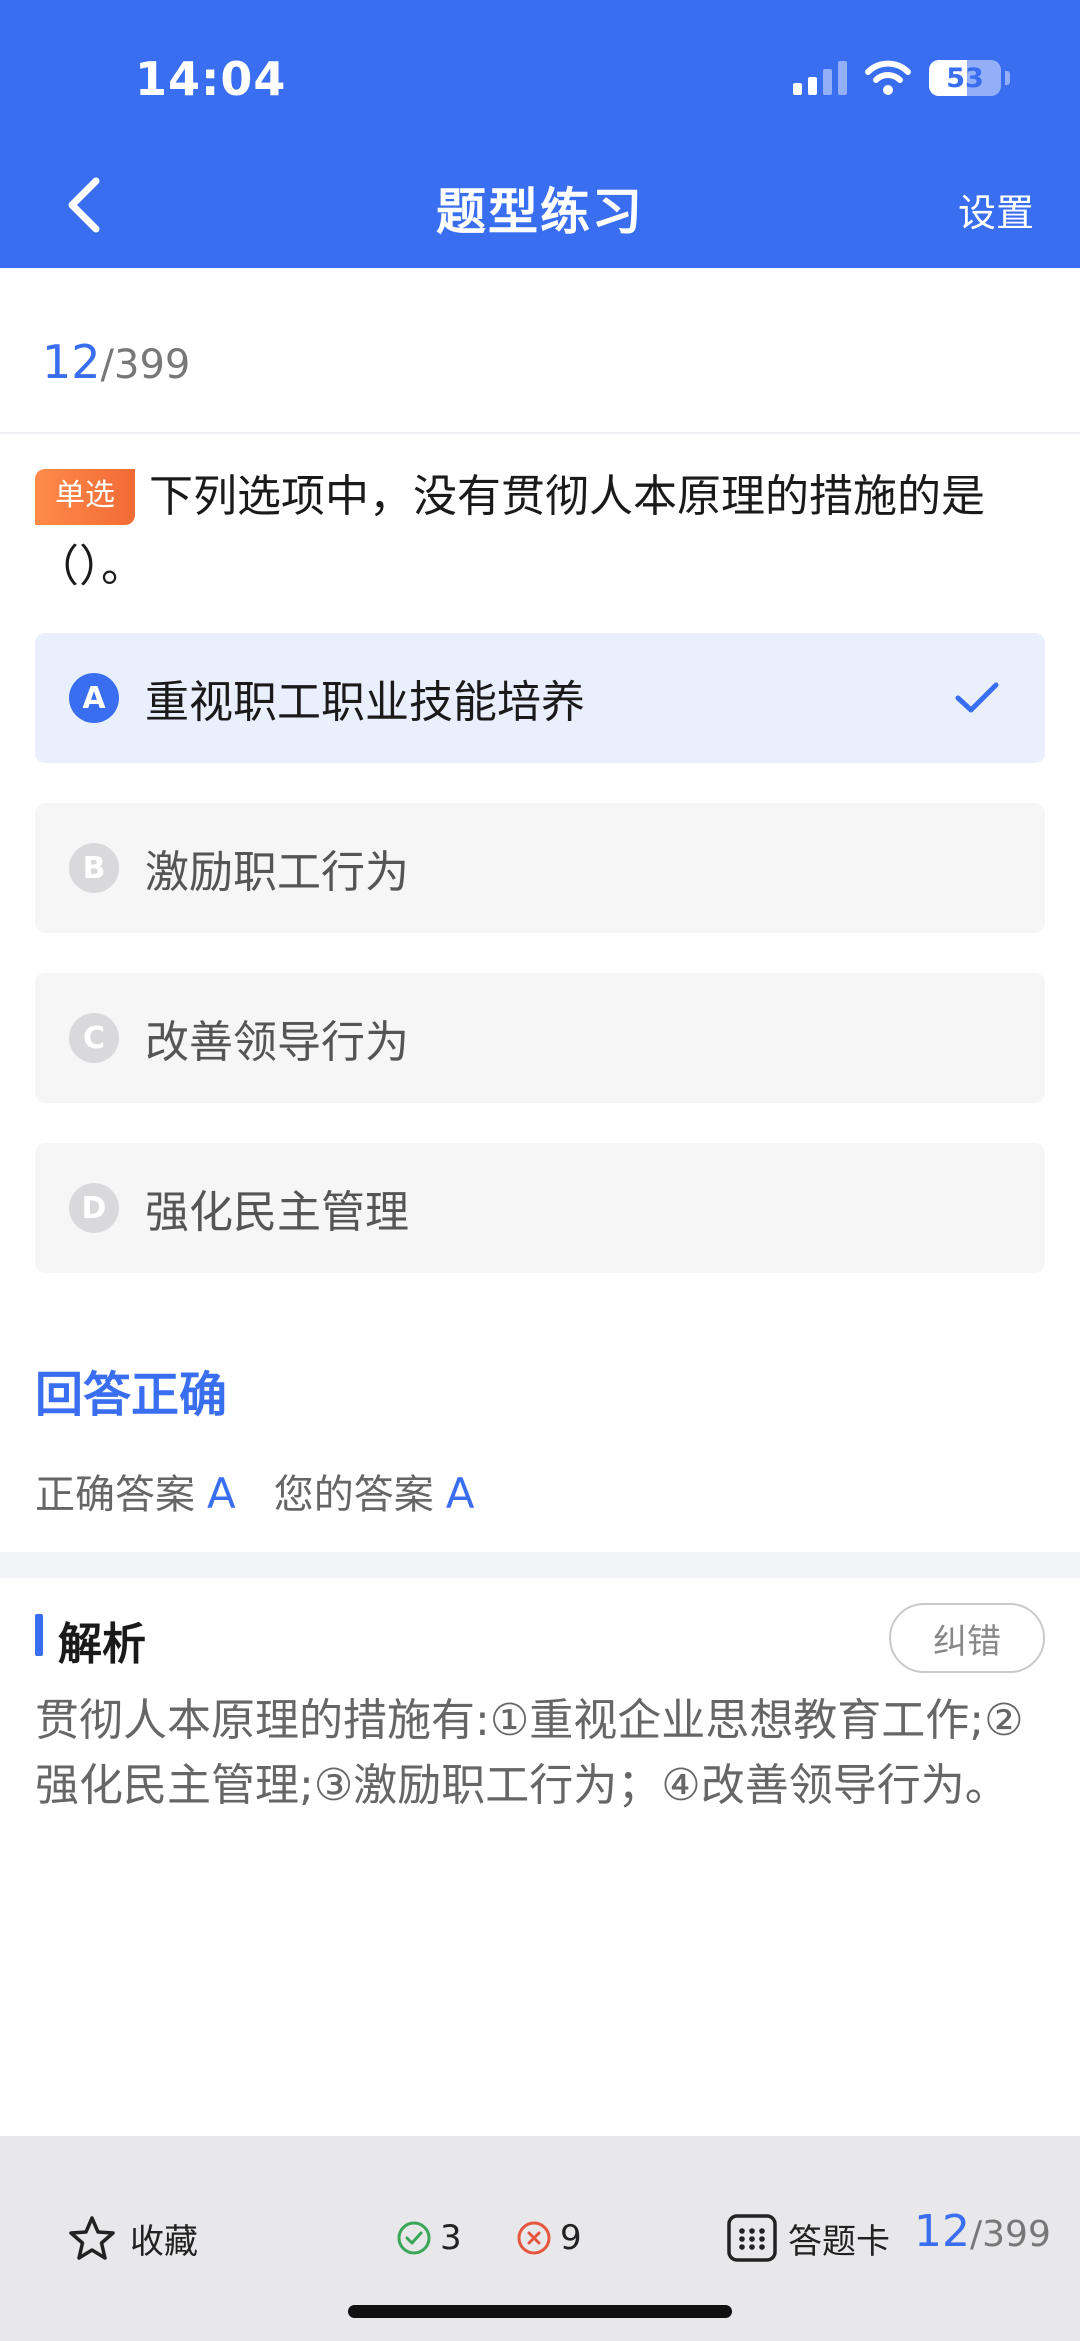 The image size is (1080, 2341). What do you see at coordinates (820, 78) in the screenshot?
I see `signal-icon` at bounding box center [820, 78].